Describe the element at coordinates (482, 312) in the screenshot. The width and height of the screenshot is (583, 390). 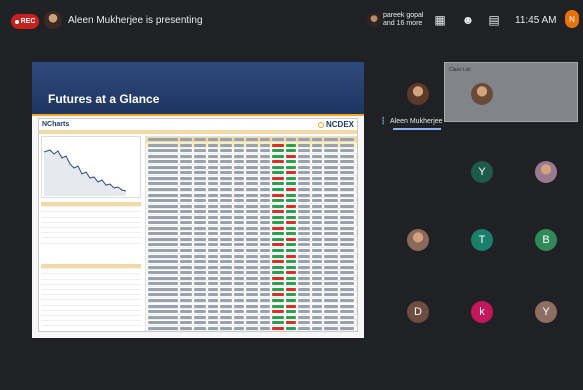
I see `participant-tile: k` at that location.